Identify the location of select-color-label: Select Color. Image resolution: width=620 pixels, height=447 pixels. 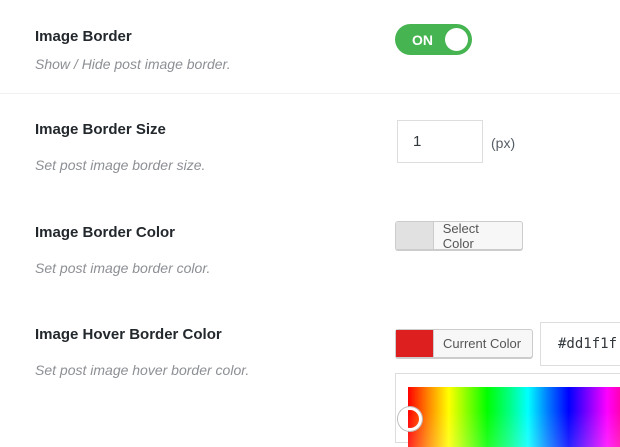
(460, 235).